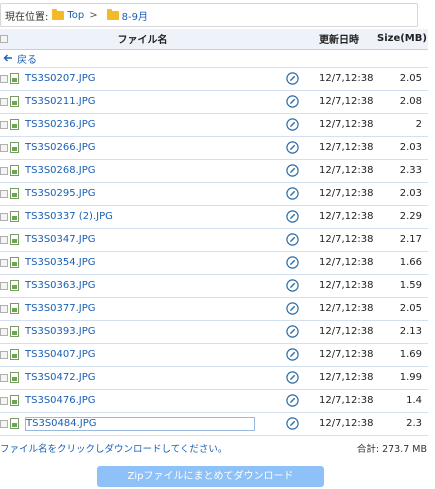 The width and height of the screenshot is (435, 489). Describe the element at coordinates (214, 355) in the screenshot. I see `table-row: TS3S0407.JPG 12/7,12:38 1.69` at that location.